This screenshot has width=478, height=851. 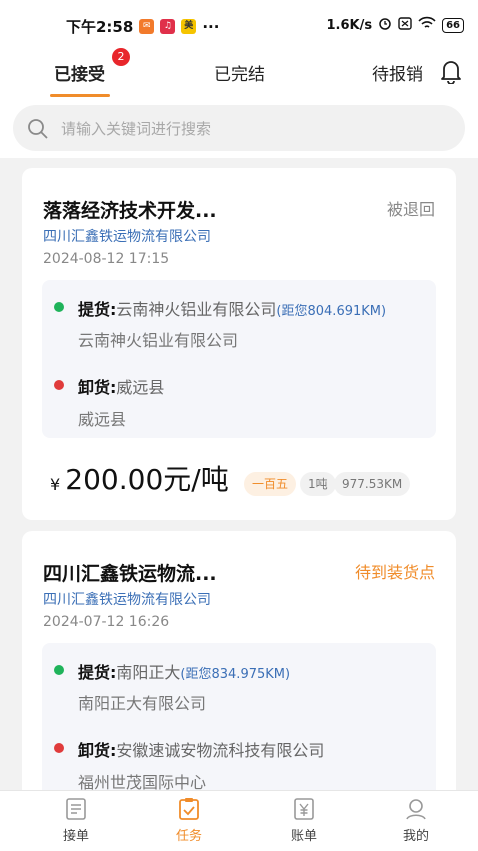 I want to click on tab-accepted-label: 已接受, so click(x=79, y=75).